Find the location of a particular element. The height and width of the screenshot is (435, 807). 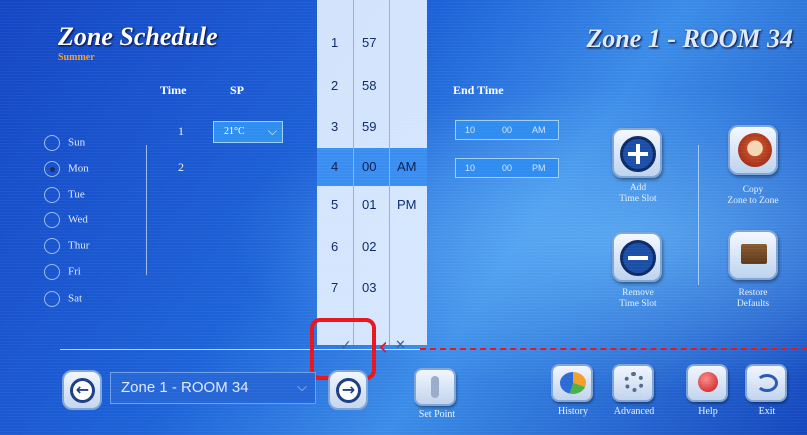

end-ampm: AM is located at coordinates (539, 130).